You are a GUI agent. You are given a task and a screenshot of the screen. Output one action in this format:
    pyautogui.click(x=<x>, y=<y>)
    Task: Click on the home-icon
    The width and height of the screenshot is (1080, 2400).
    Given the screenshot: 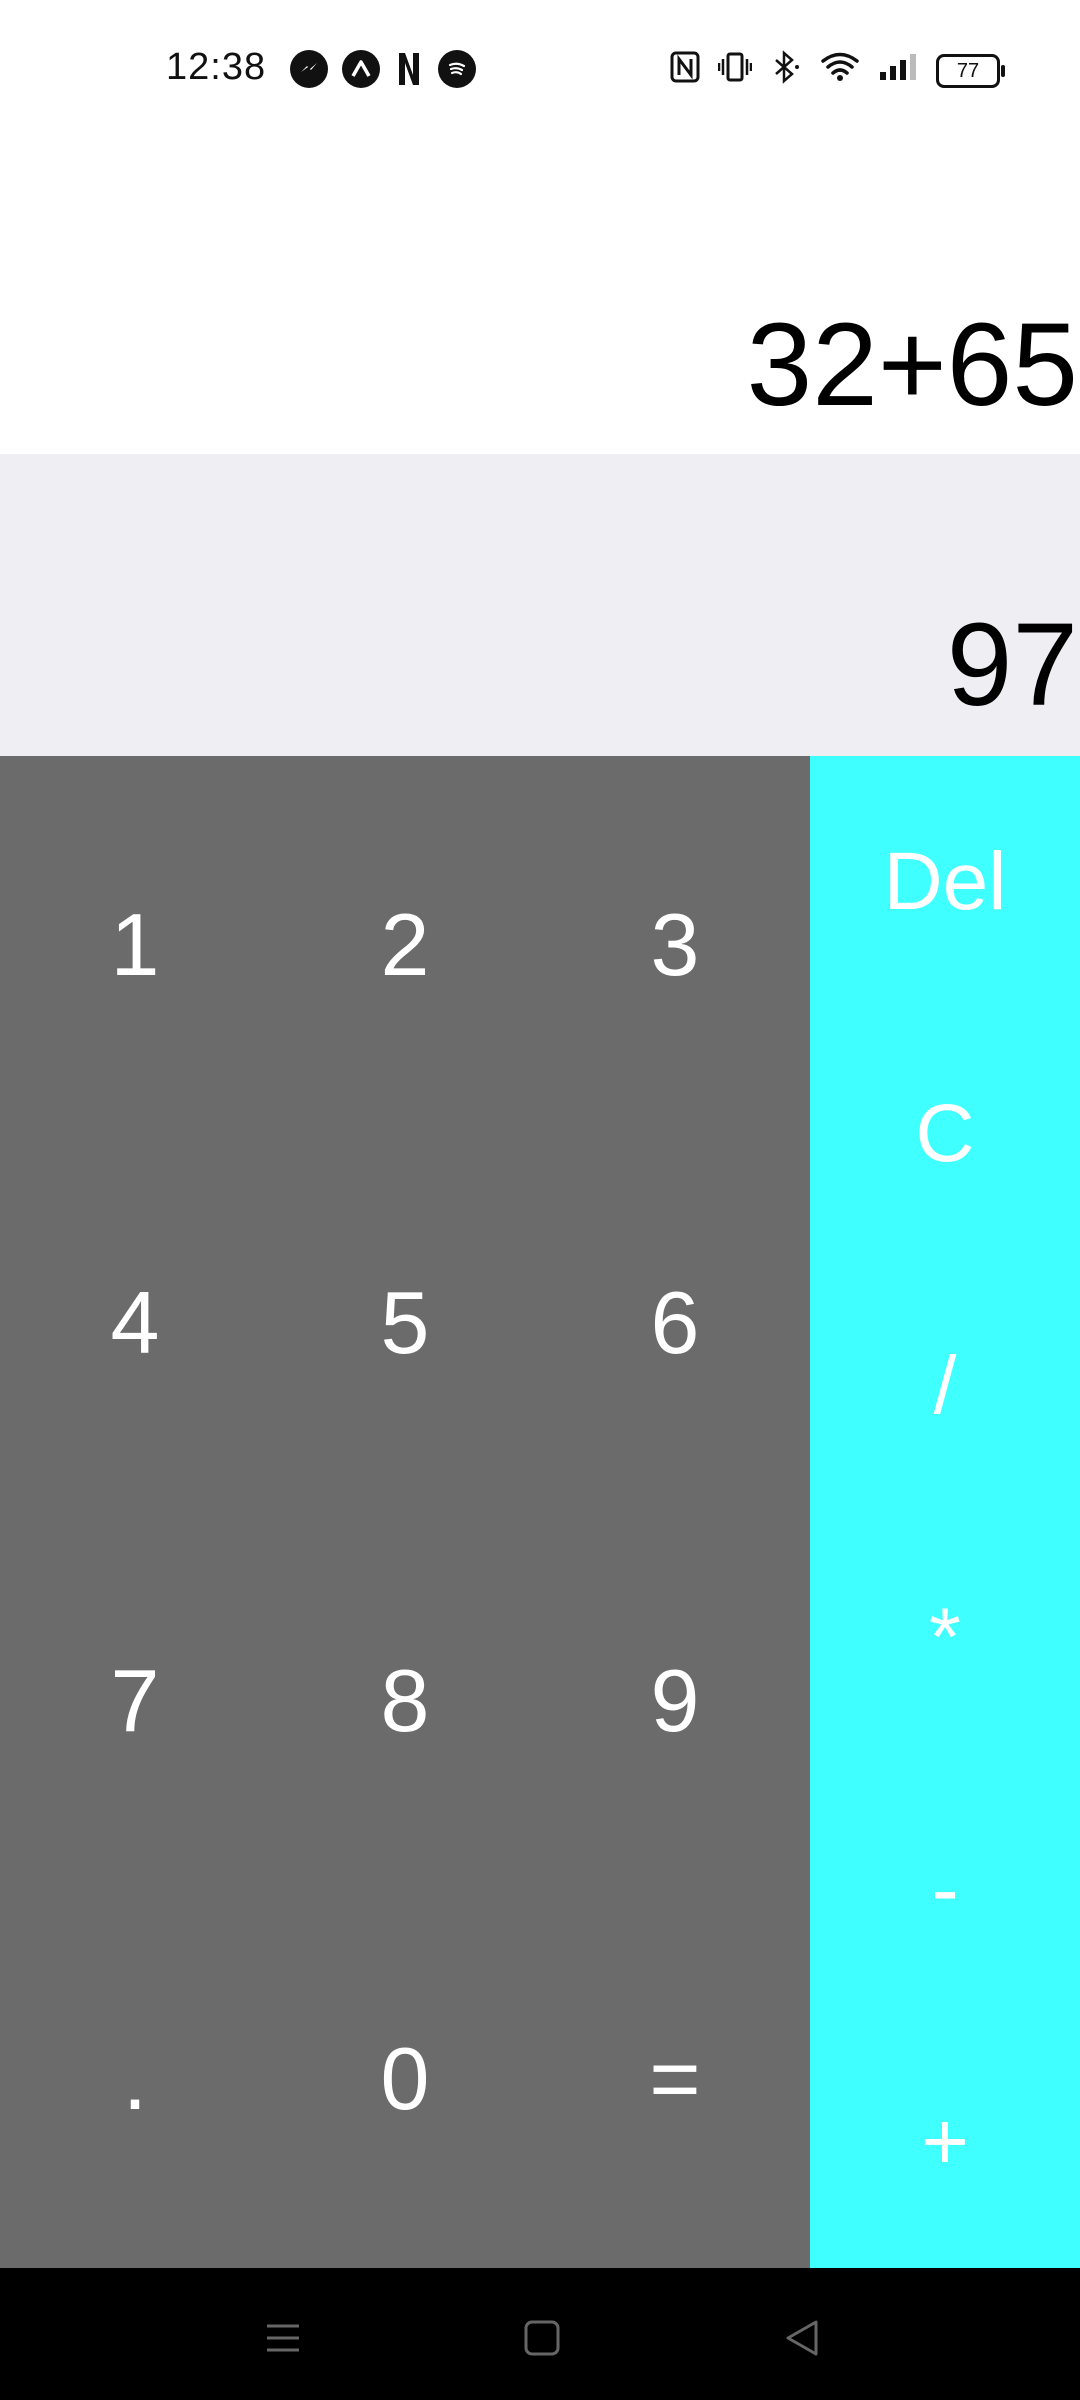 What is the action you would take?
    pyautogui.click(x=542, y=2338)
    